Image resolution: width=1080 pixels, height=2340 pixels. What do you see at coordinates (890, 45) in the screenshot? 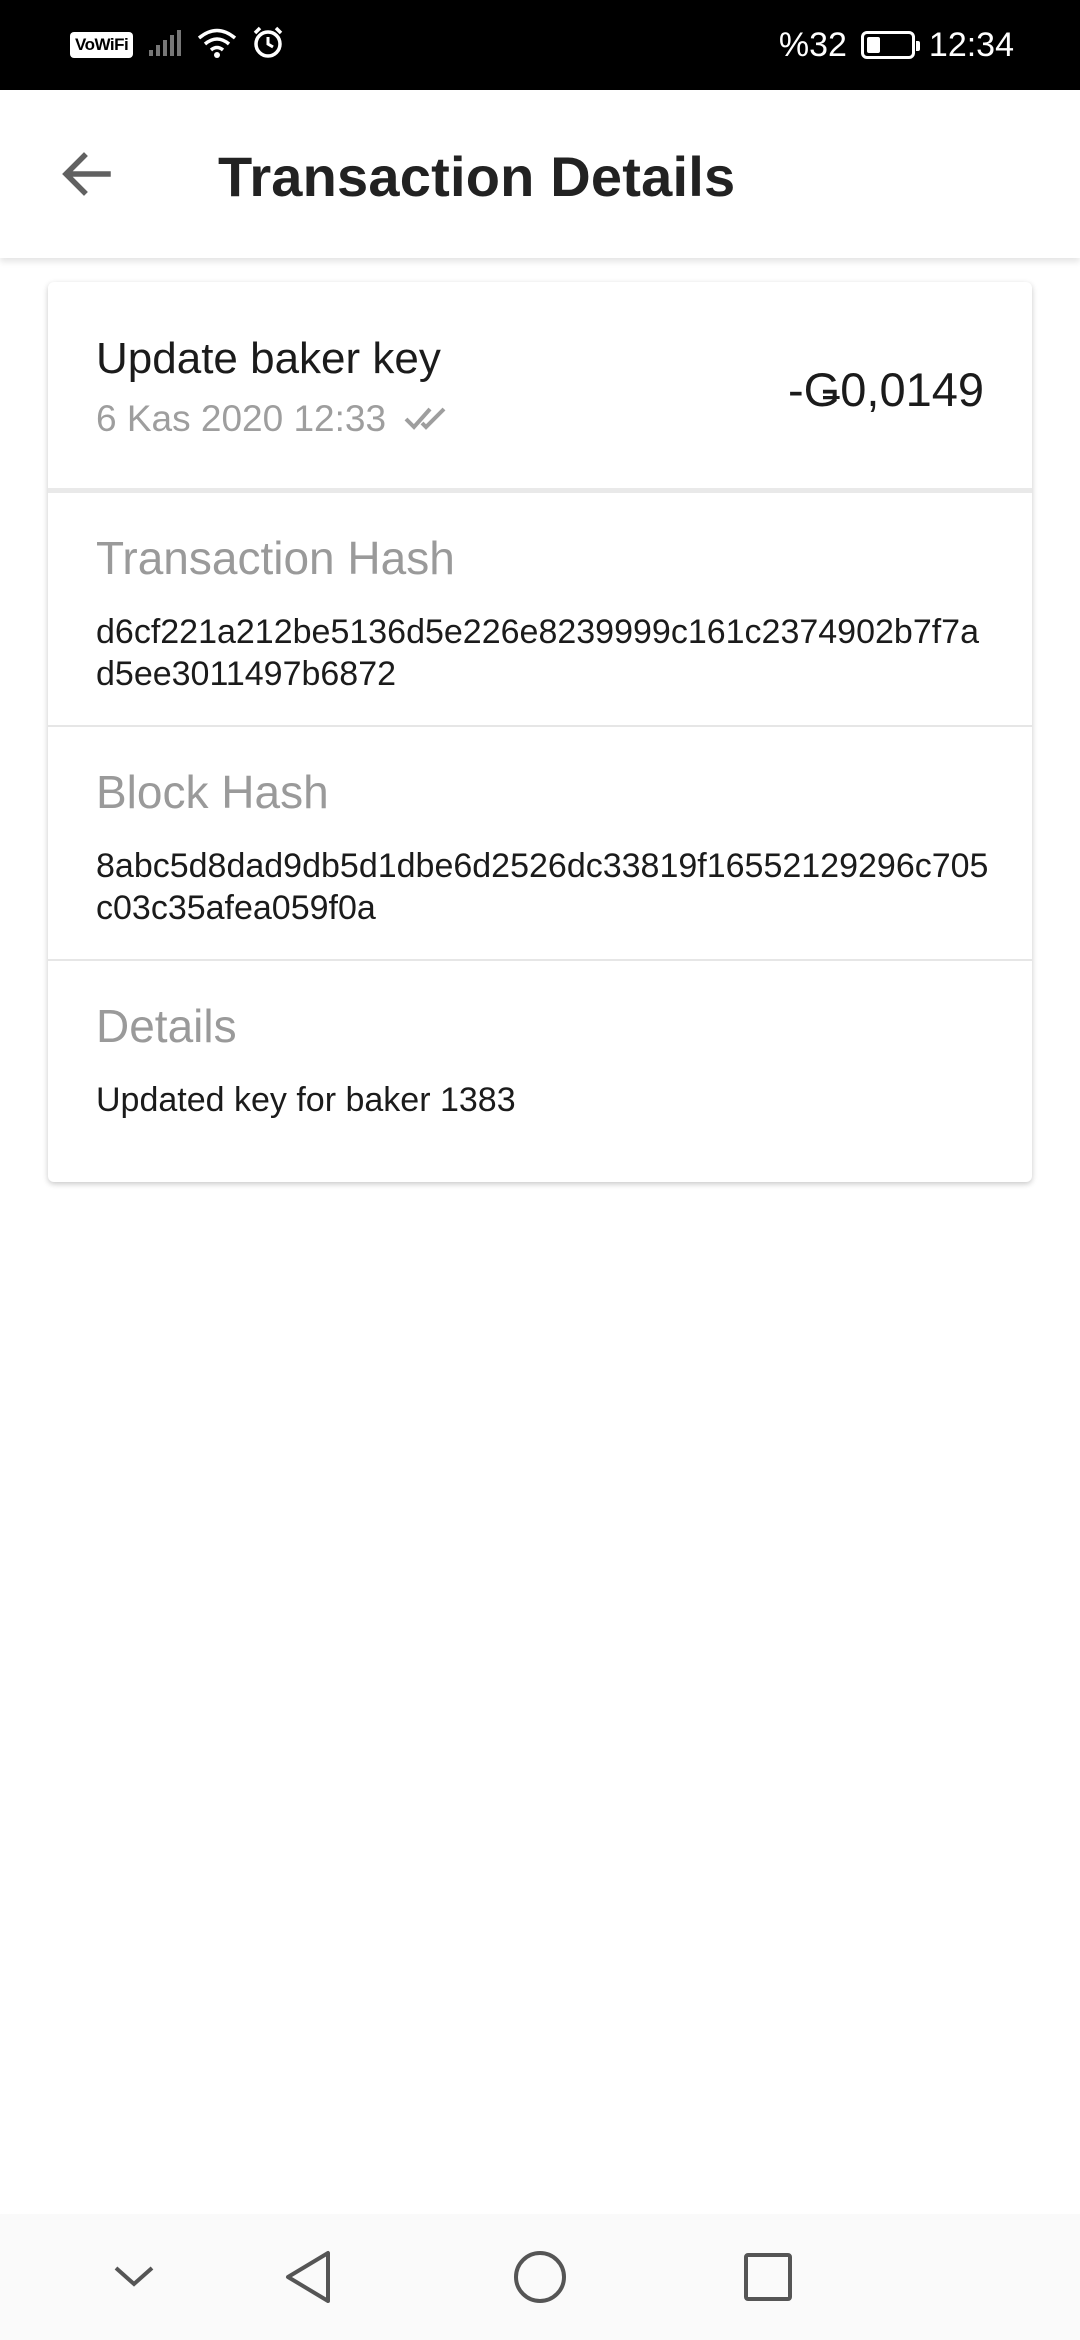
I see `battery-icon` at bounding box center [890, 45].